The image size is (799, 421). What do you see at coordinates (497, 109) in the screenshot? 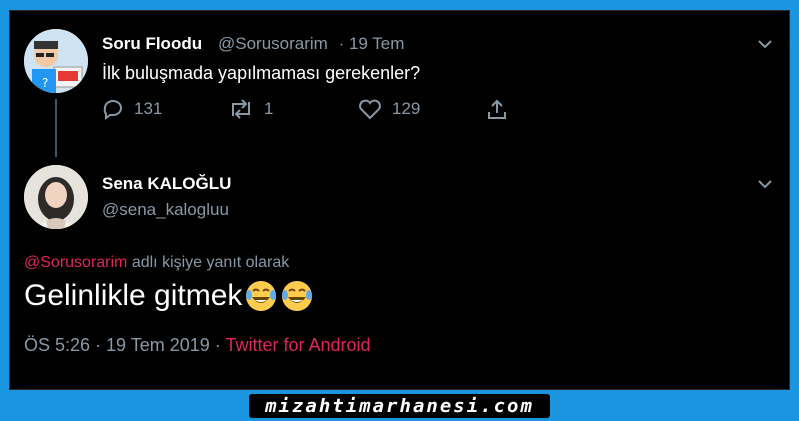
I see `share-icon` at bounding box center [497, 109].